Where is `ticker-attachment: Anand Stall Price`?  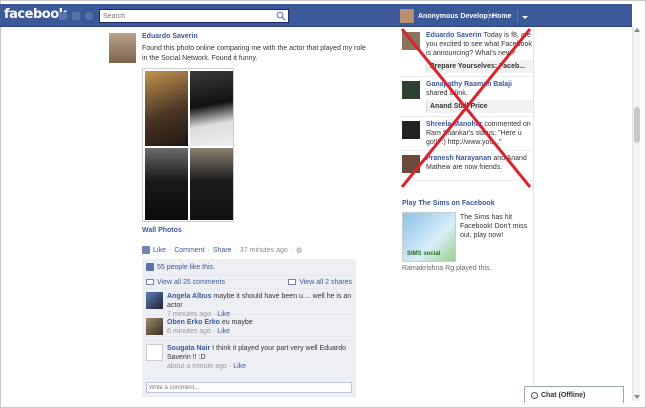 ticker-attachment: Anand Stall Price is located at coordinates (479, 106).